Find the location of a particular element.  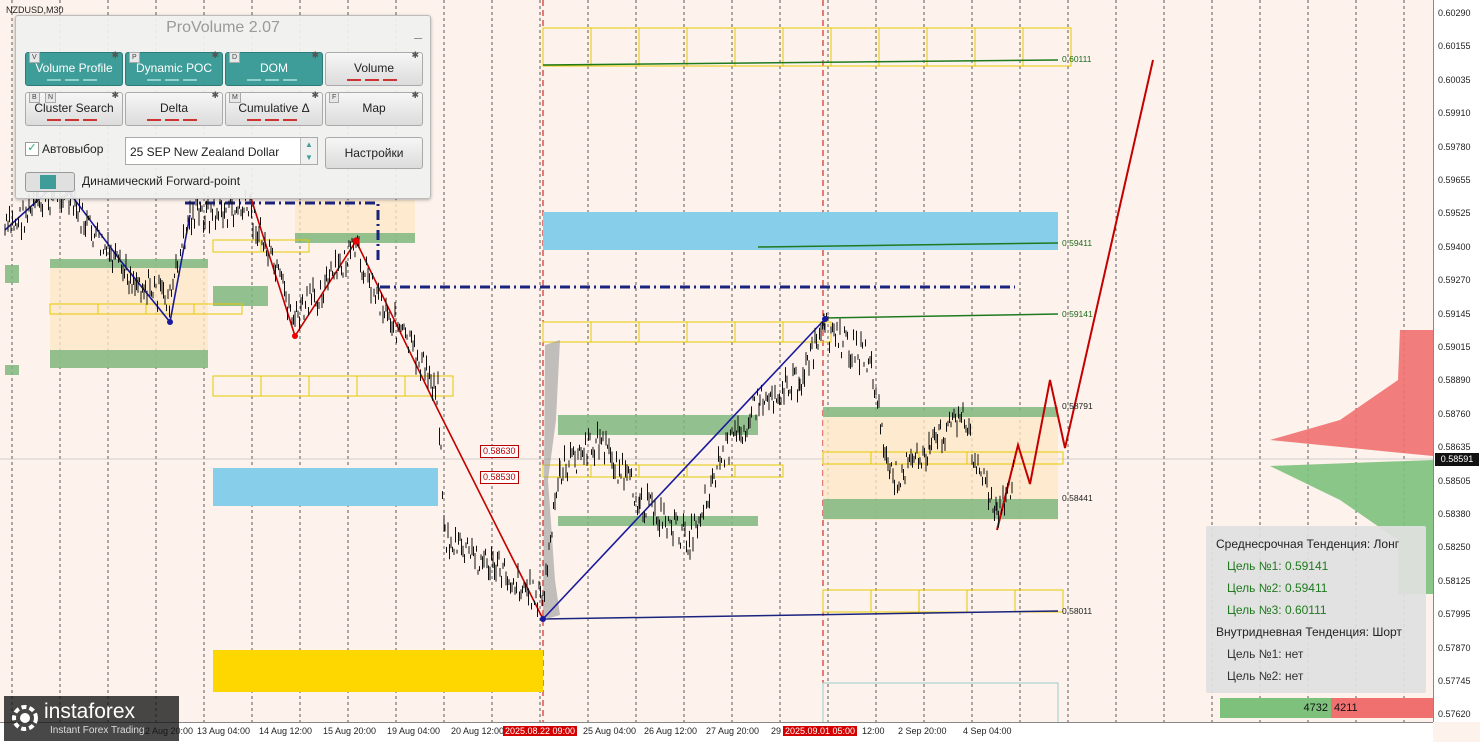

settings-button: Настройки is located at coordinates (374, 153).